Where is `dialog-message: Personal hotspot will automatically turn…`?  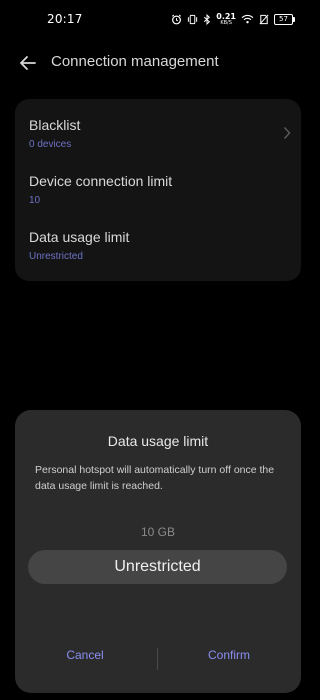
dialog-message: Personal hotspot will automatically turn… is located at coordinates (155, 478).